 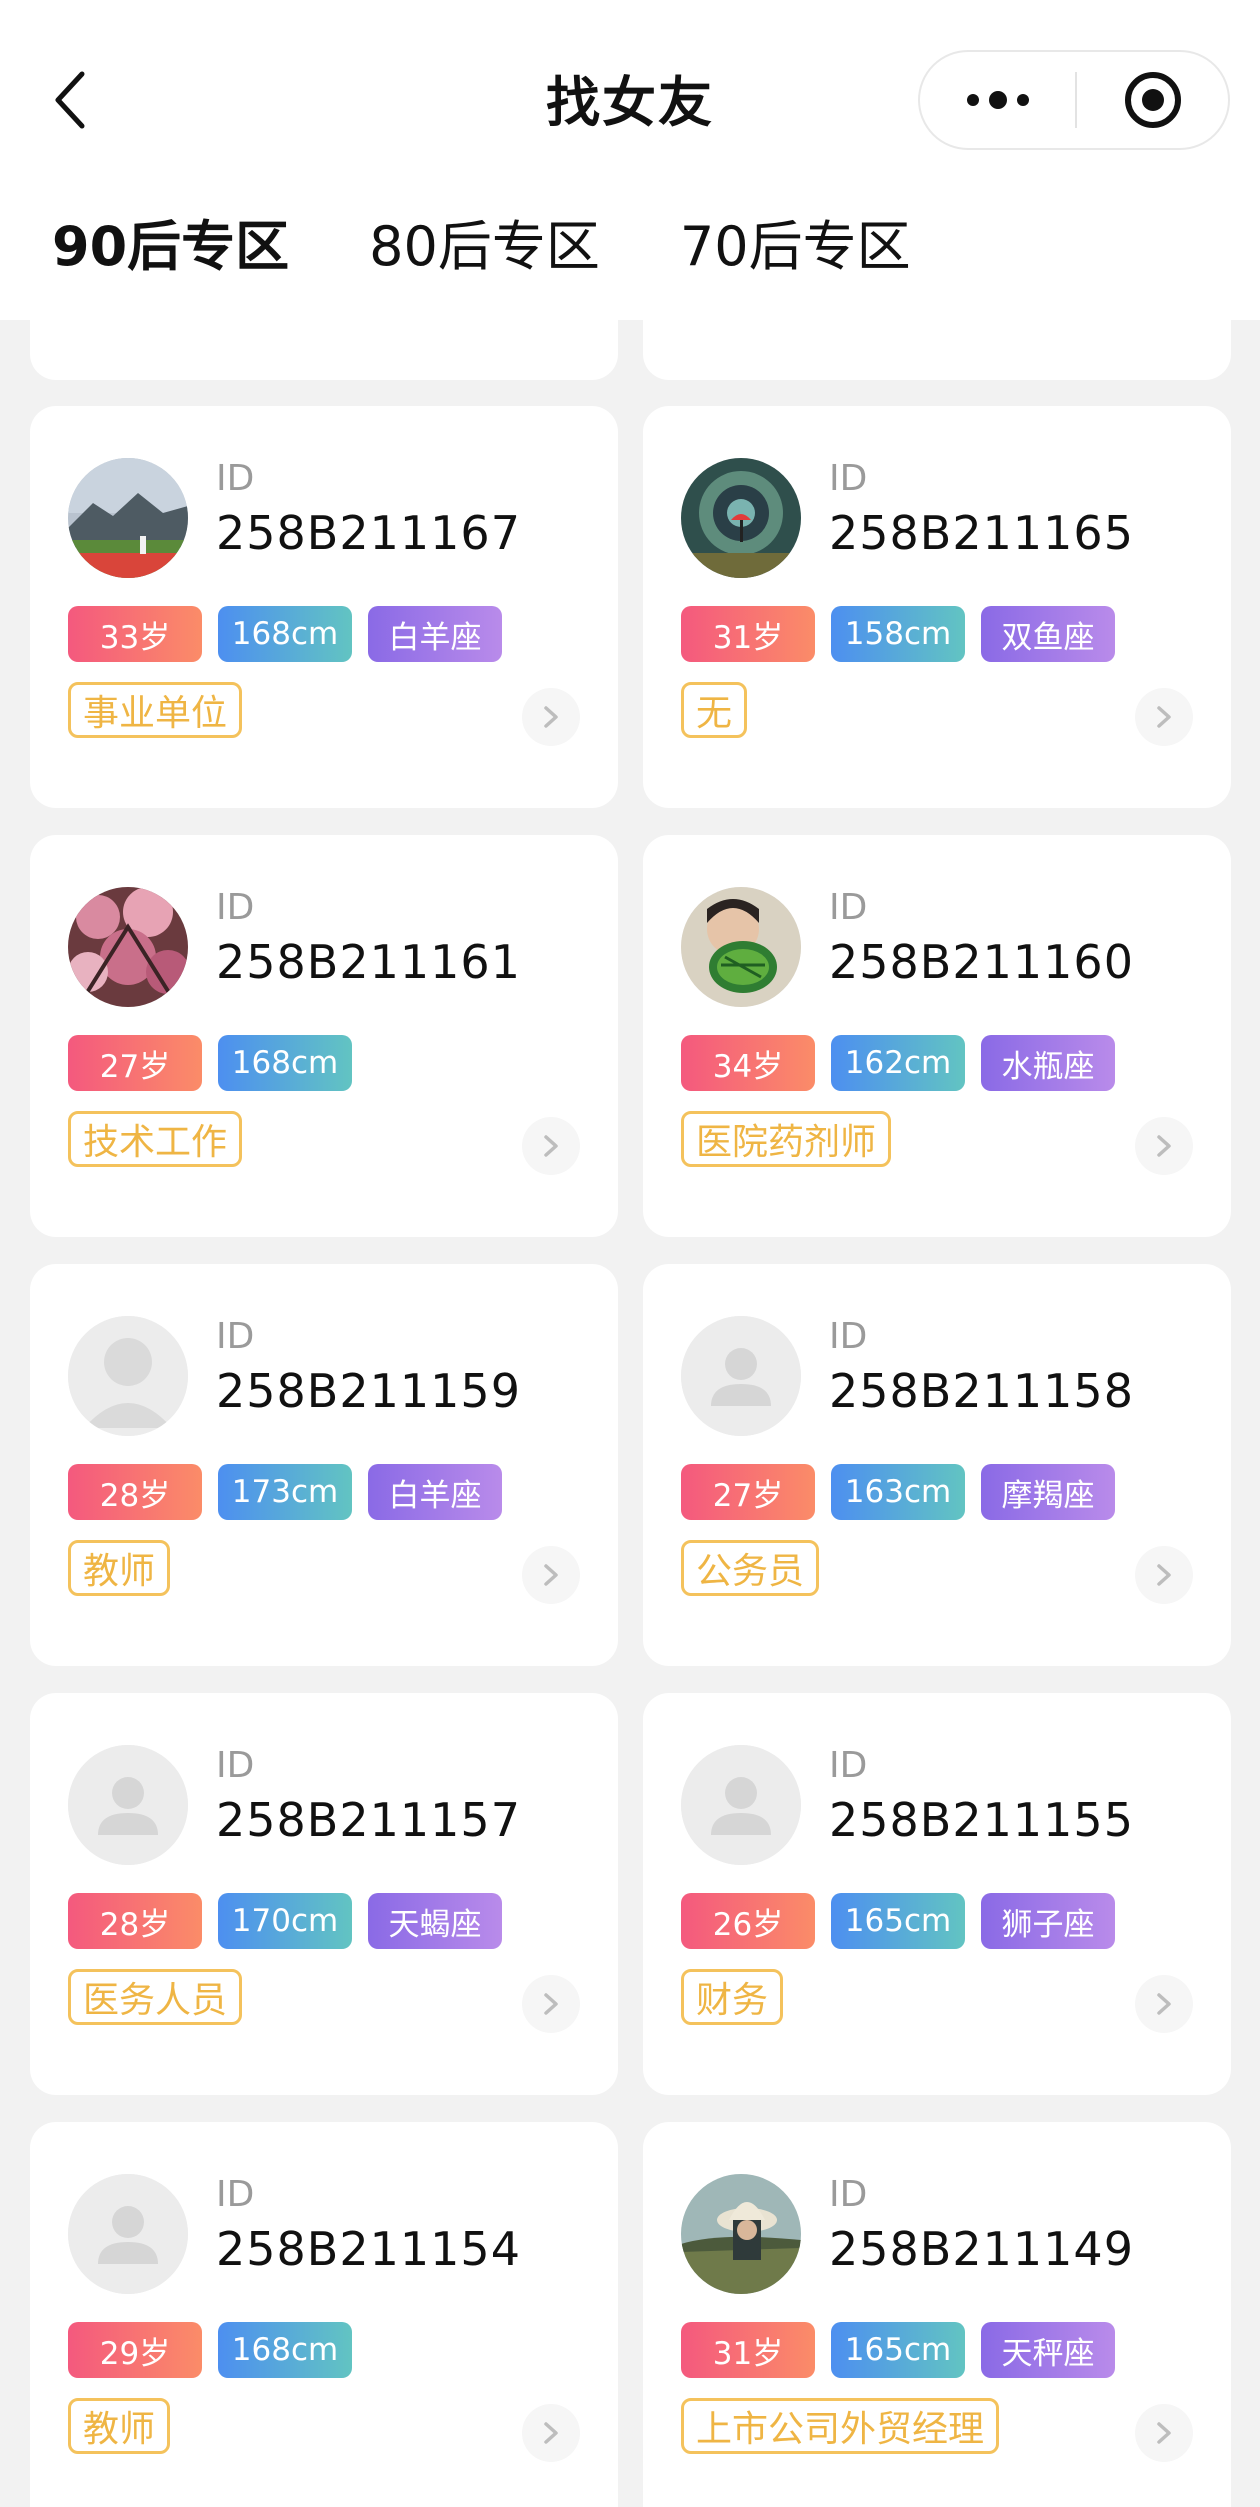 I want to click on occupation-tag: 医院药剂师, so click(x=786, y=1139).